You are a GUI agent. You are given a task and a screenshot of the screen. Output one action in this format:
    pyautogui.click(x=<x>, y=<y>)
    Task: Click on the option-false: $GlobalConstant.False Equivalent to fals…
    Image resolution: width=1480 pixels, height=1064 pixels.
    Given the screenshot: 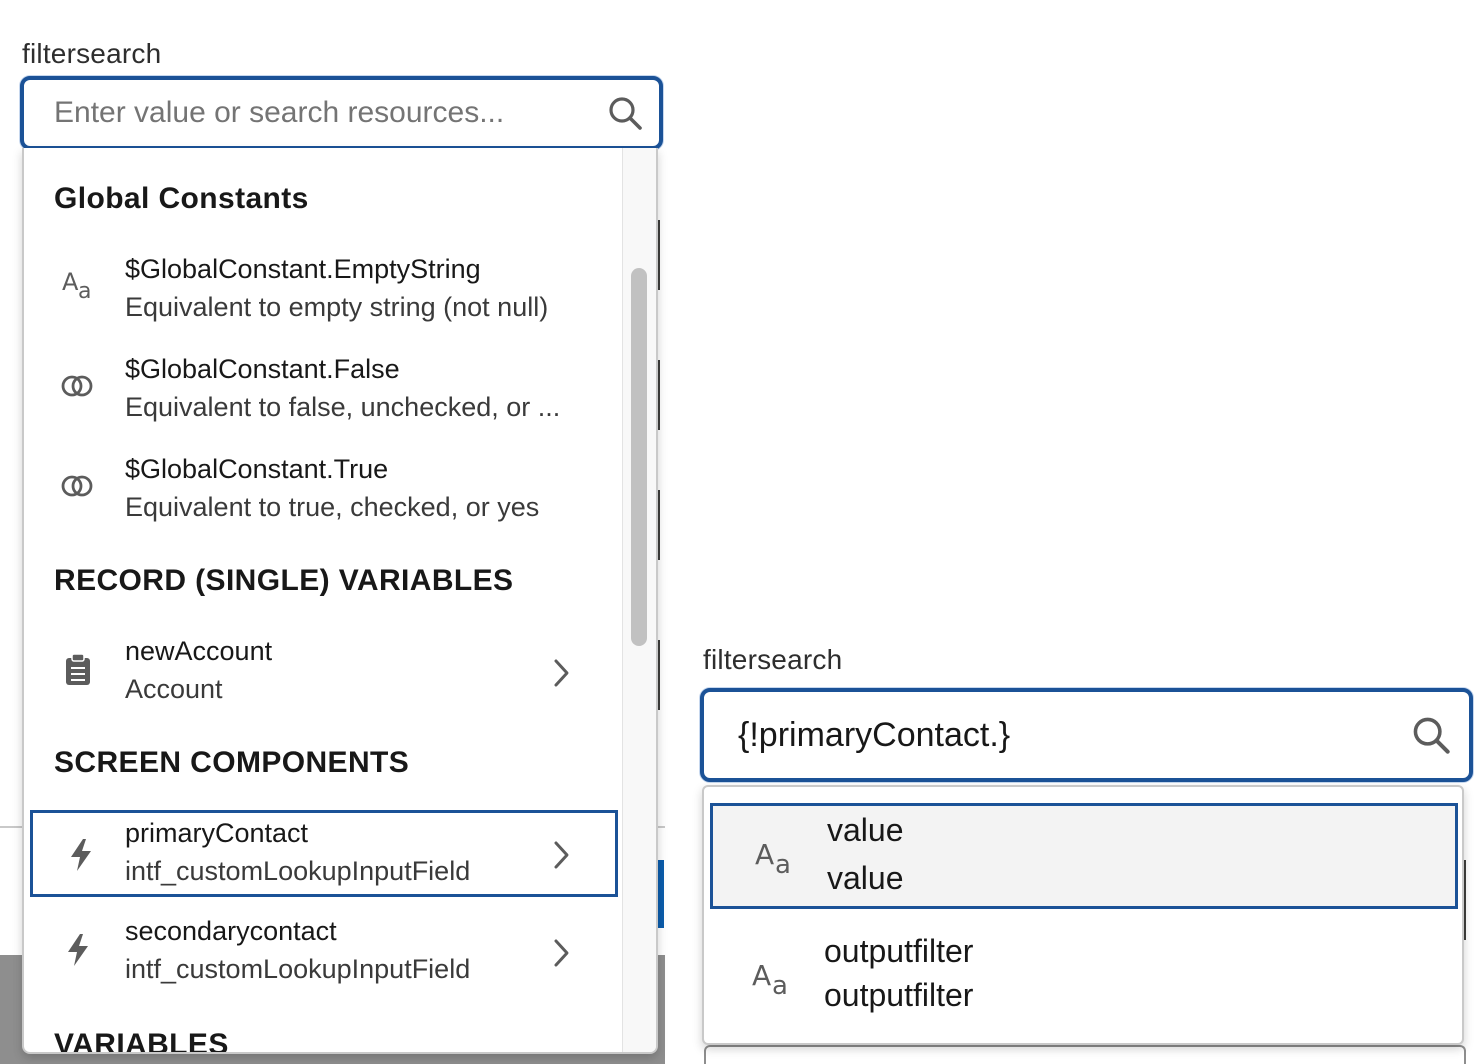 What is the action you would take?
    pyautogui.click(x=323, y=394)
    